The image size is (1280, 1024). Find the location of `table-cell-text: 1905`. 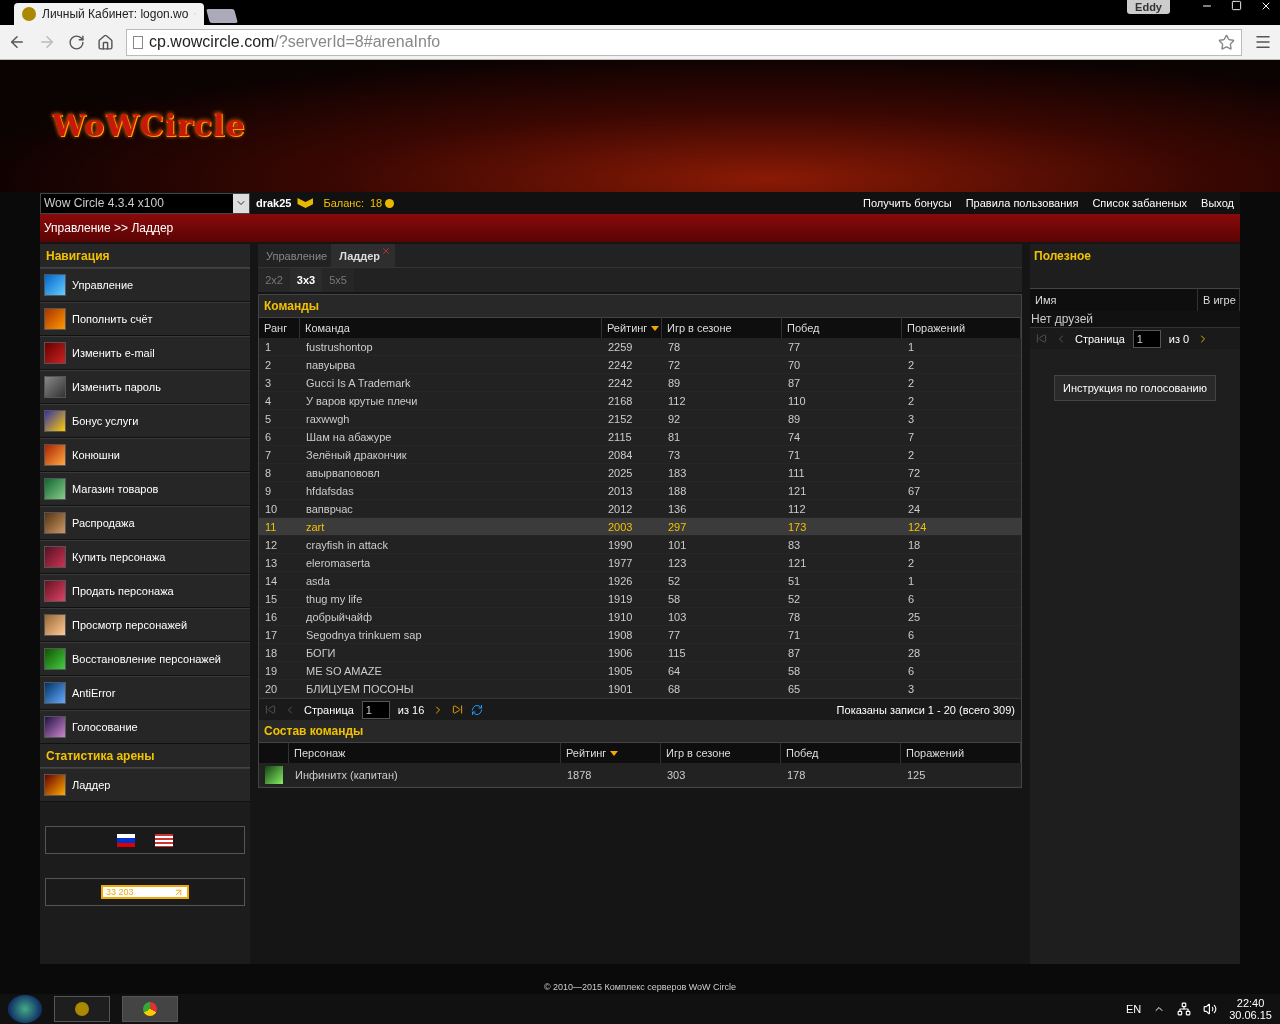

table-cell-text: 1905 is located at coordinates (620, 670).